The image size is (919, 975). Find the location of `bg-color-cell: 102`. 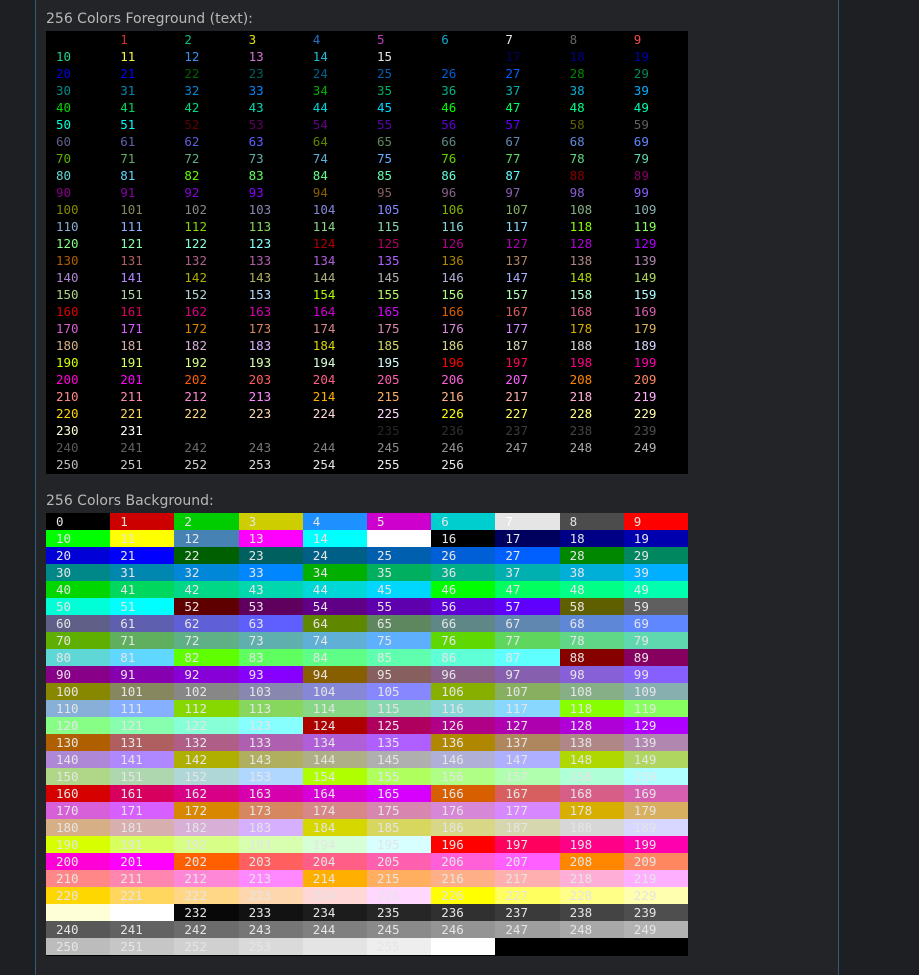

bg-color-cell: 102 is located at coordinates (206, 691).